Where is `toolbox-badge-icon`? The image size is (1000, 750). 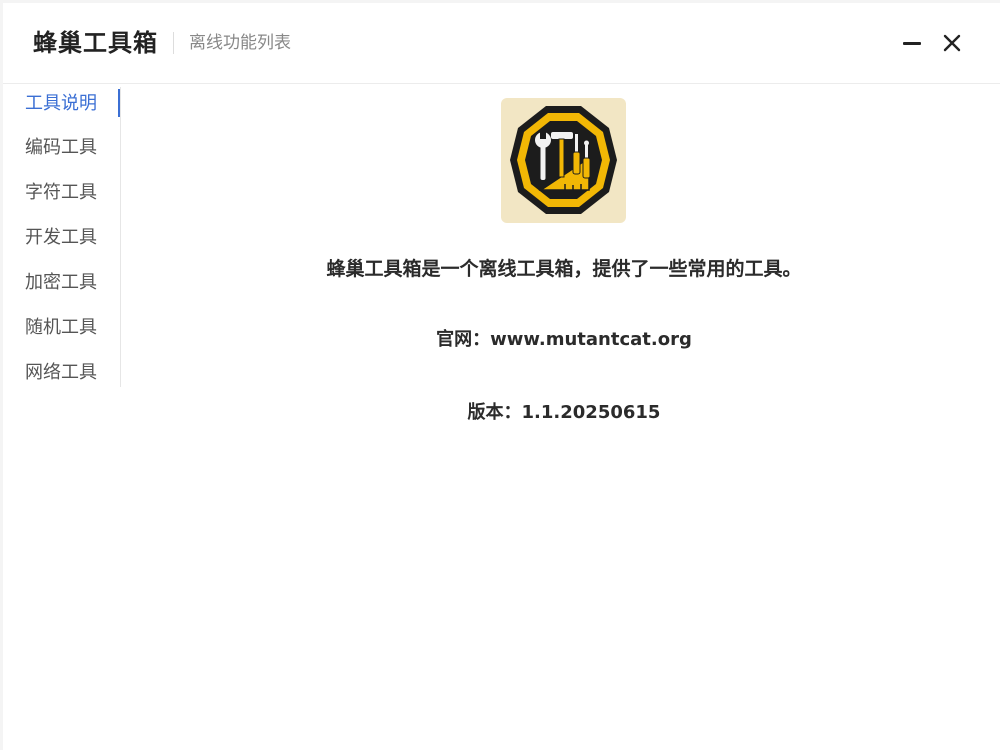 toolbox-badge-icon is located at coordinates (563, 160).